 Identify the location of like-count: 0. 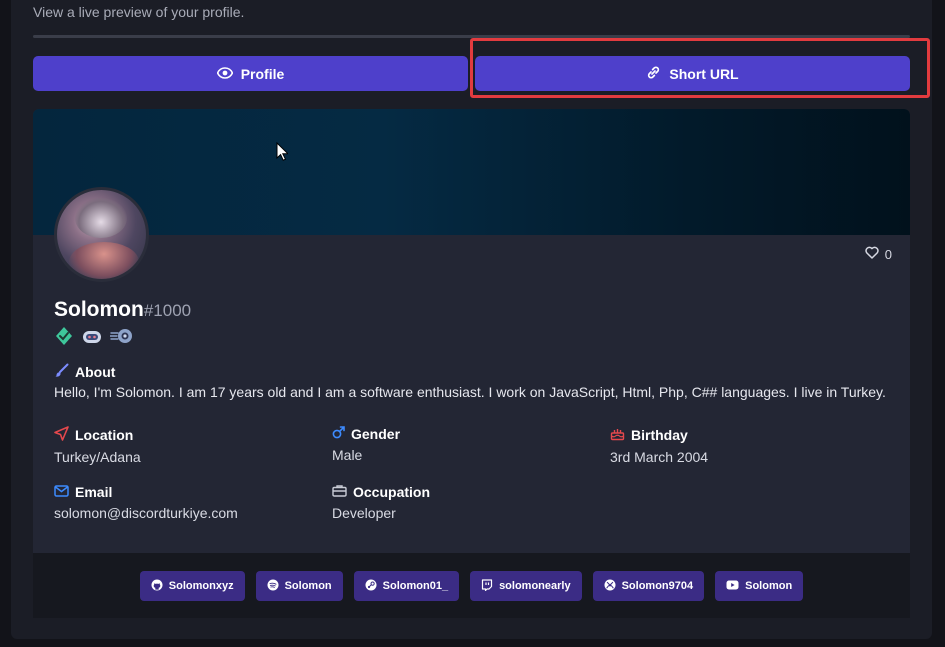
(888, 254).